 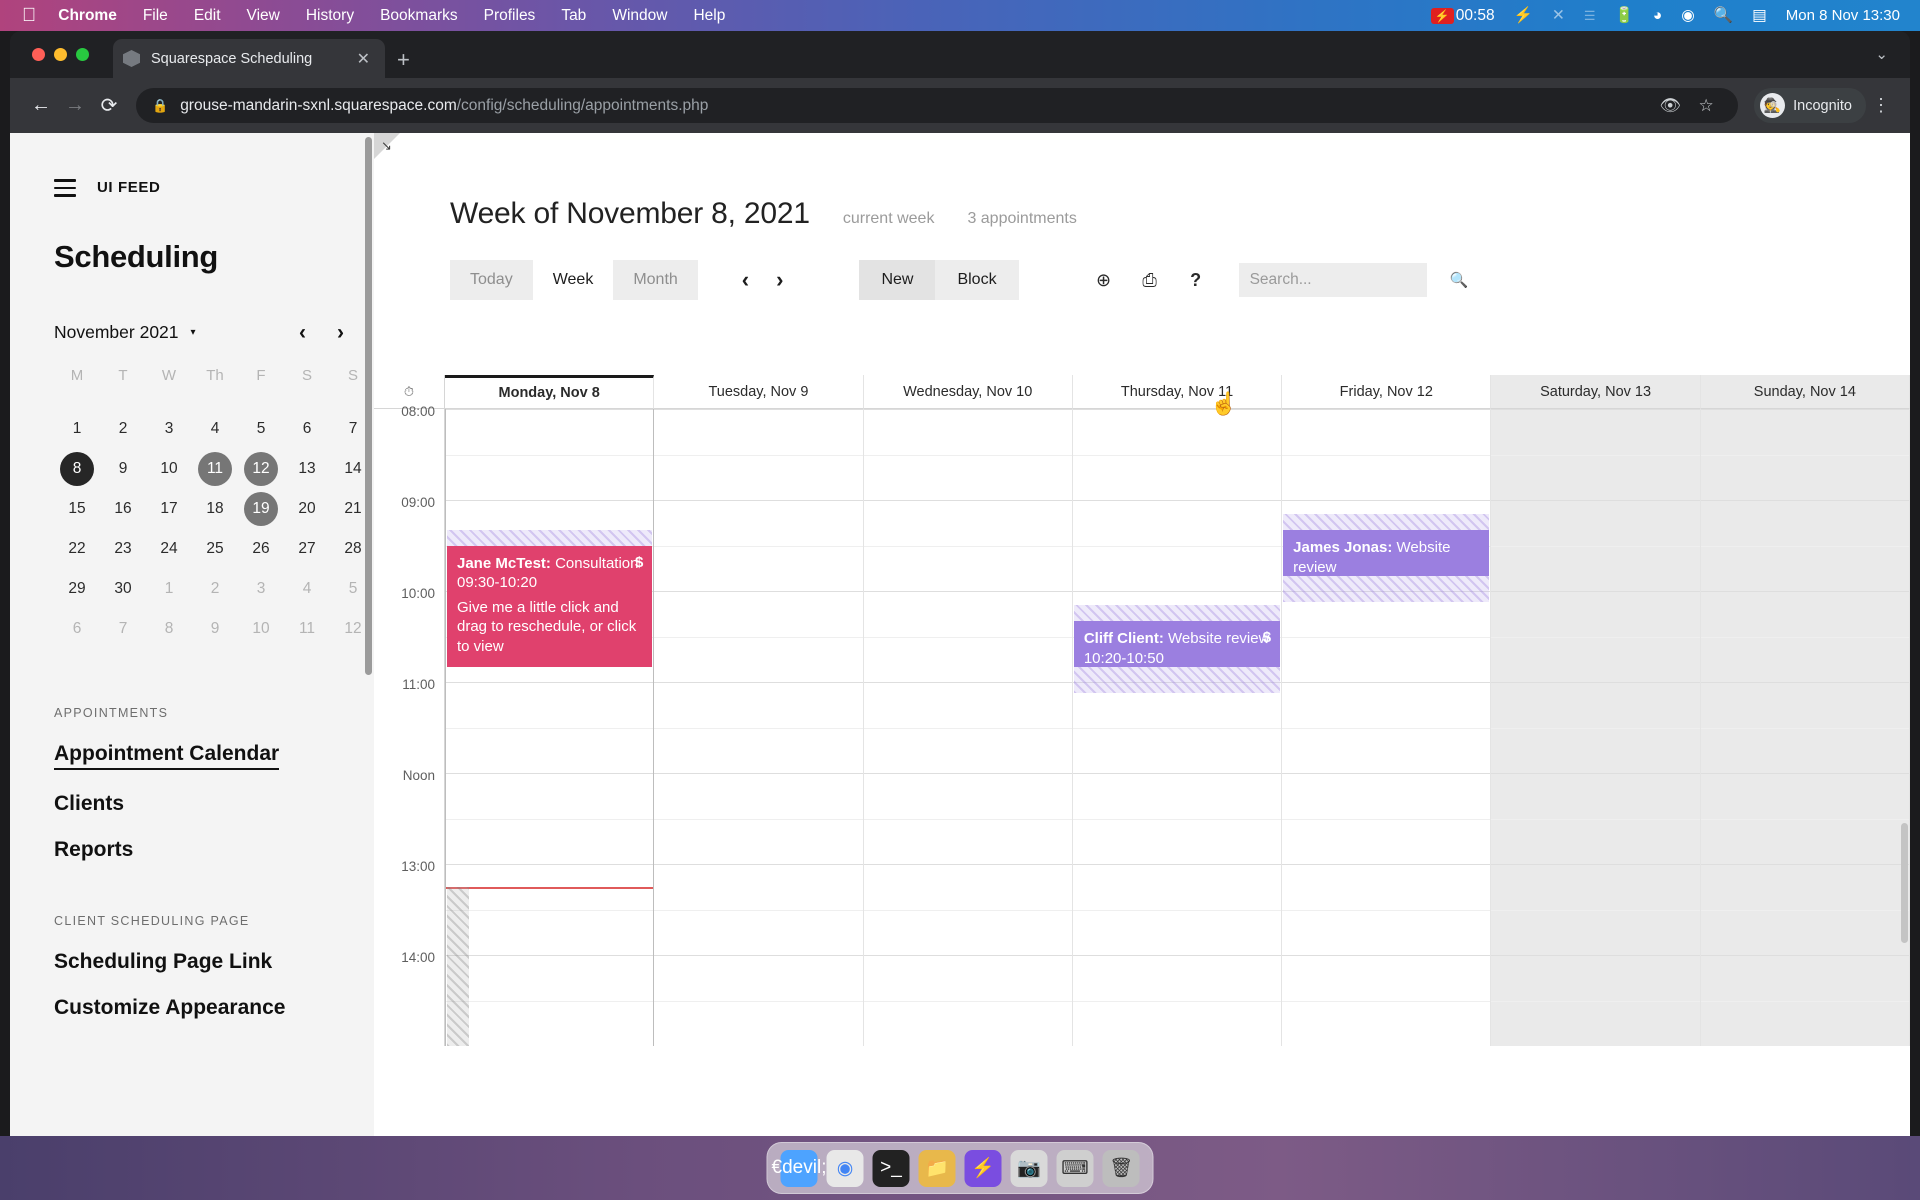 I want to click on mini-calendar-day: 5, so click(x=261, y=429).